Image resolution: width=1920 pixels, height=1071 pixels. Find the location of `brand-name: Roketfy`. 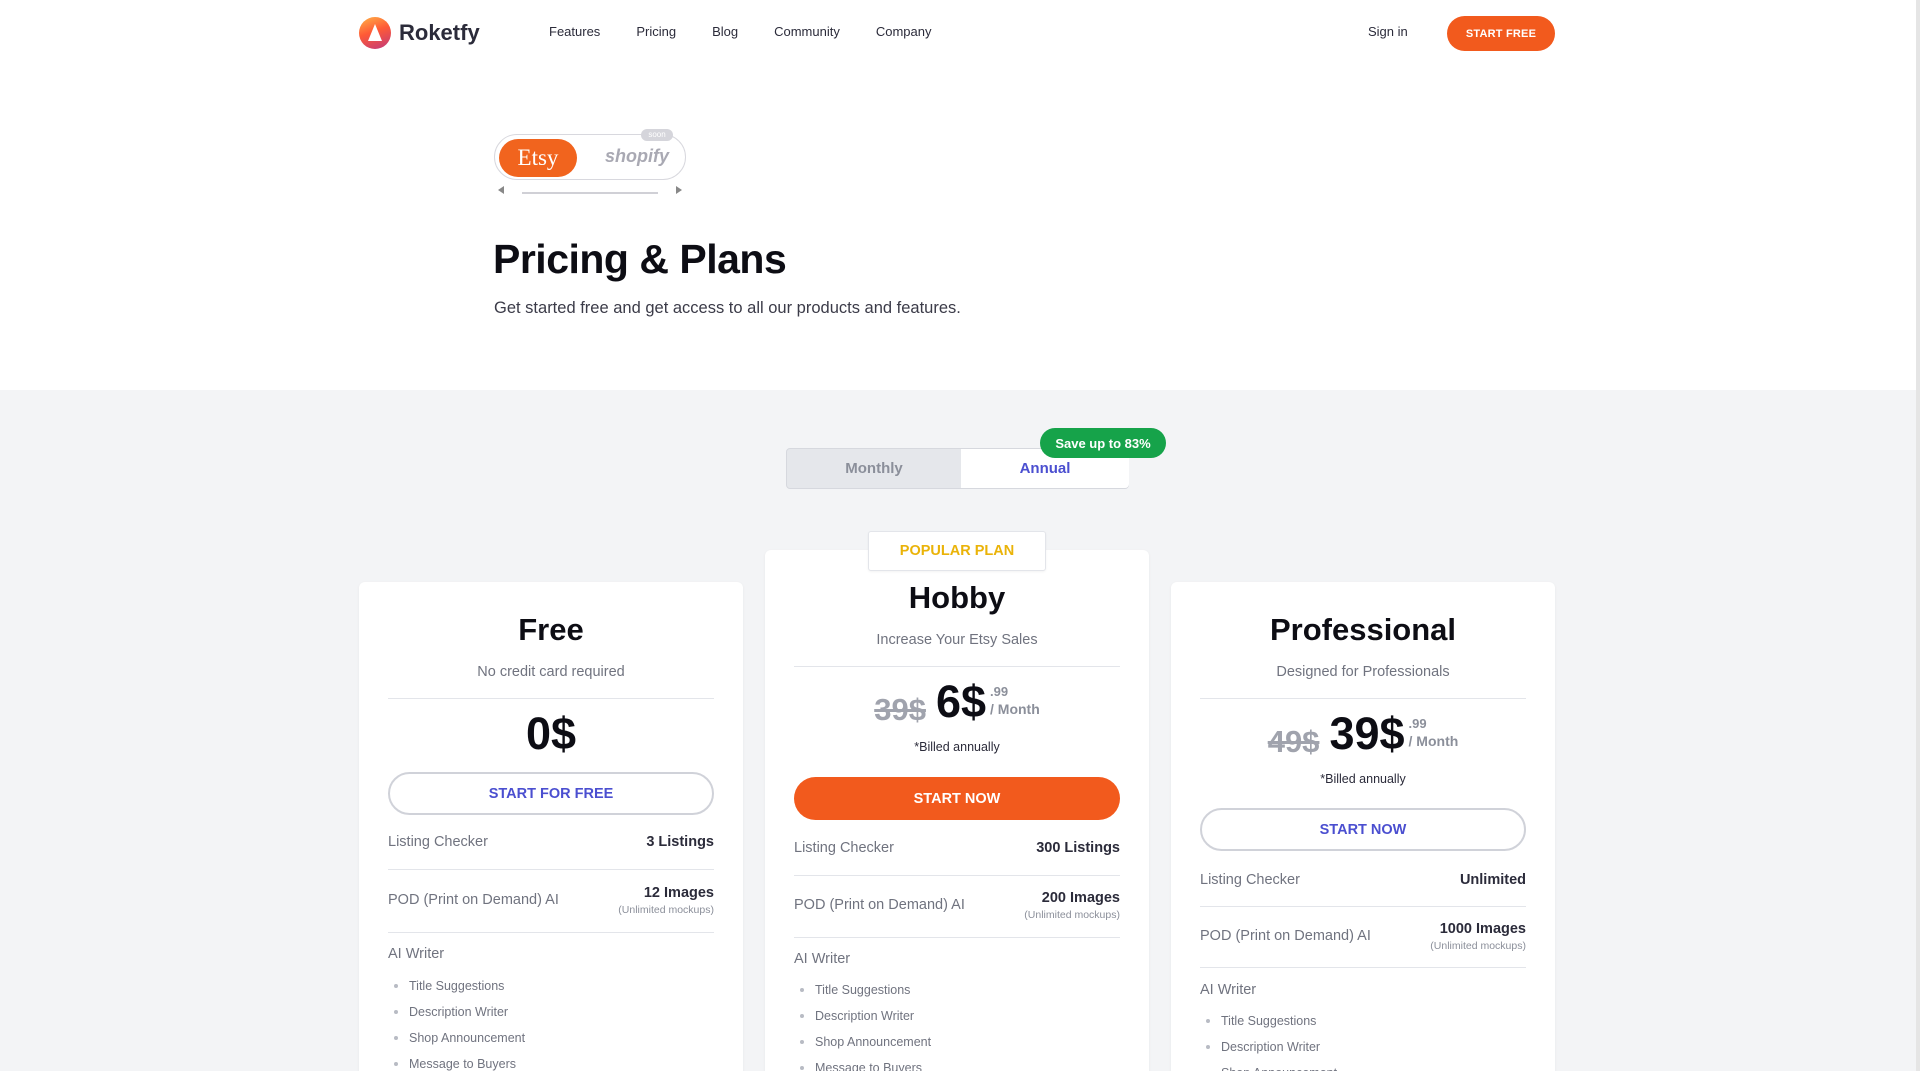

brand-name: Roketfy is located at coordinates (439, 32).